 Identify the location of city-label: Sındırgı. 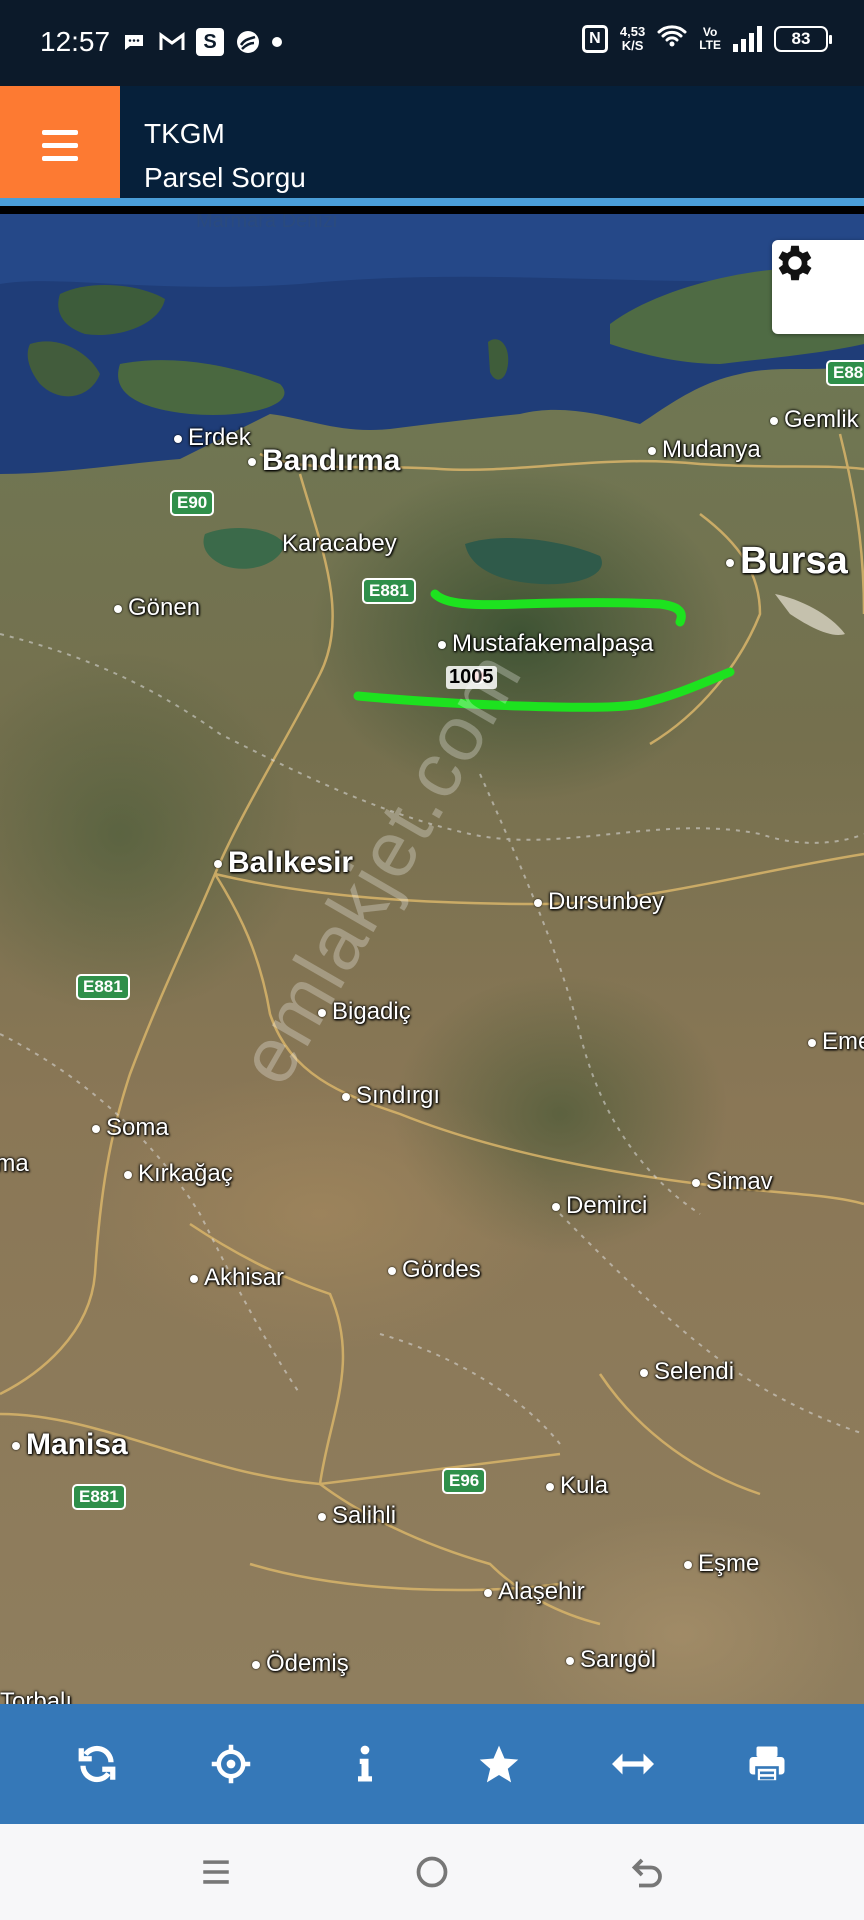
(391, 1096).